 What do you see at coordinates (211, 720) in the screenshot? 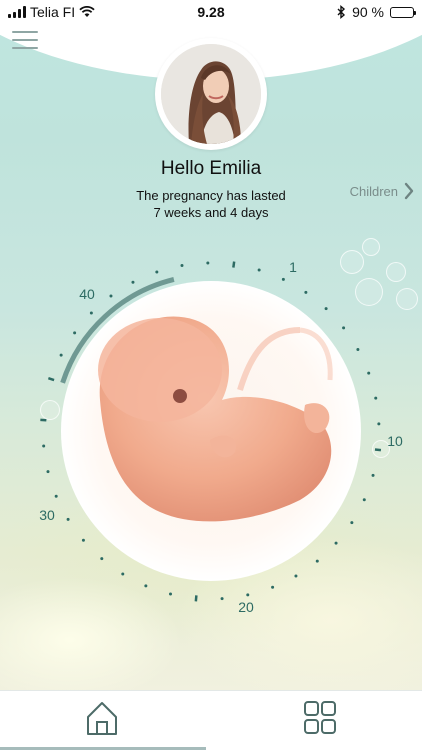
I see `tab-bar` at bounding box center [211, 720].